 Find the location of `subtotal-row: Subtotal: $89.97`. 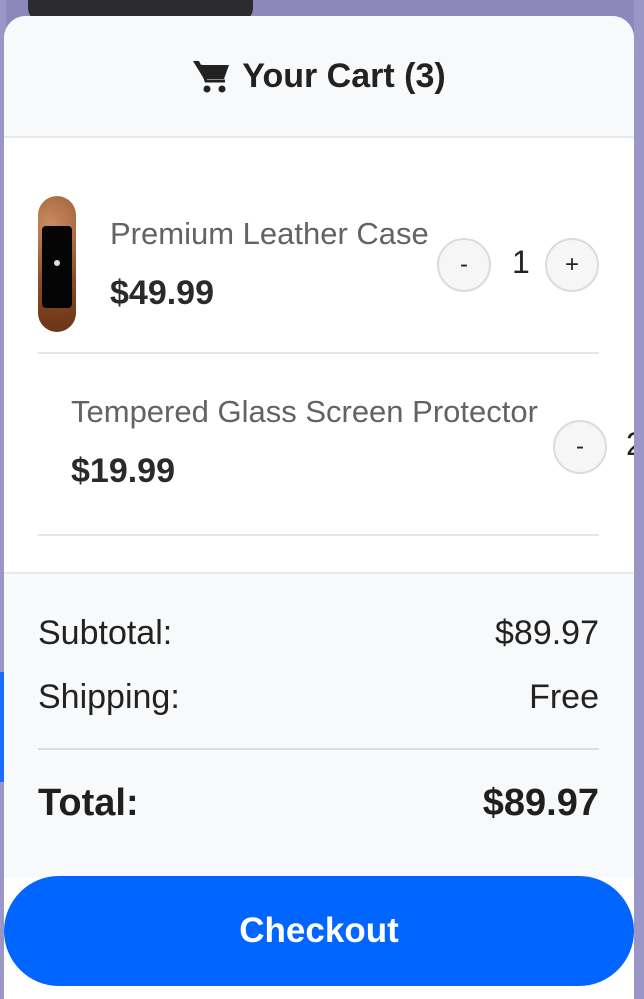

subtotal-row: Subtotal: $89.97 is located at coordinates (318, 633).